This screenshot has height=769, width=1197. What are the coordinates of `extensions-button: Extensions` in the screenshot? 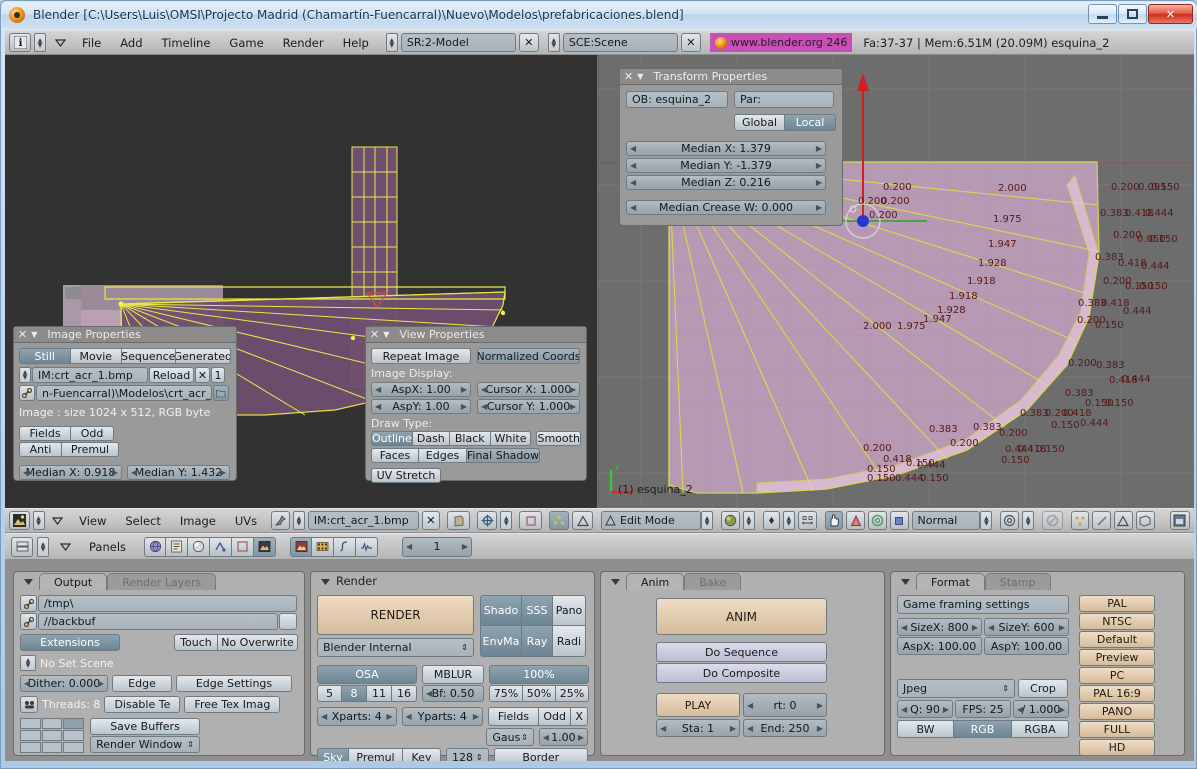 It's located at (70, 642).